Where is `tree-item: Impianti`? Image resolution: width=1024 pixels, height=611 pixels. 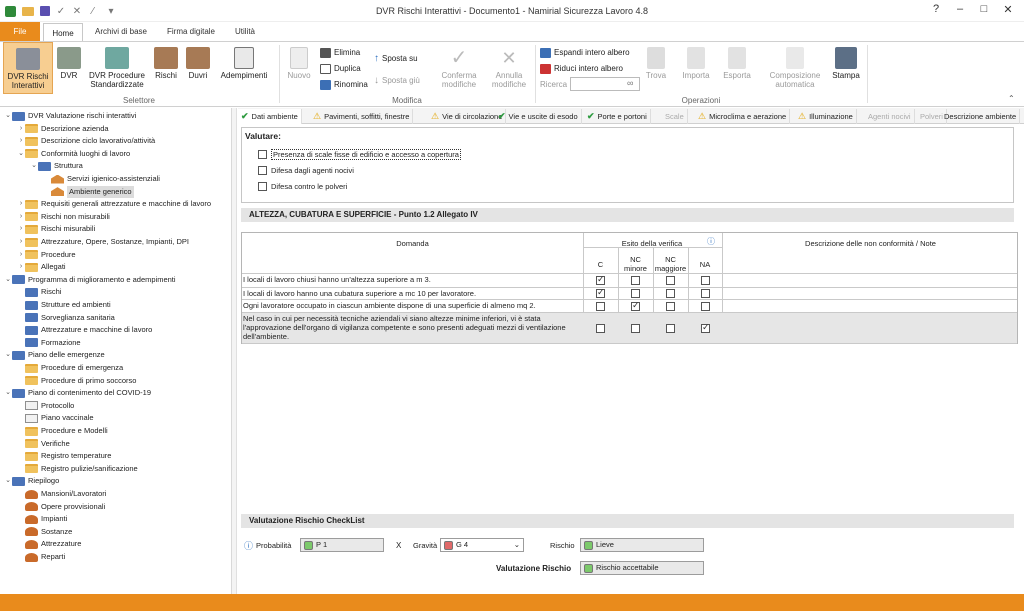
tree-item: Impianti is located at coordinates (42, 519).